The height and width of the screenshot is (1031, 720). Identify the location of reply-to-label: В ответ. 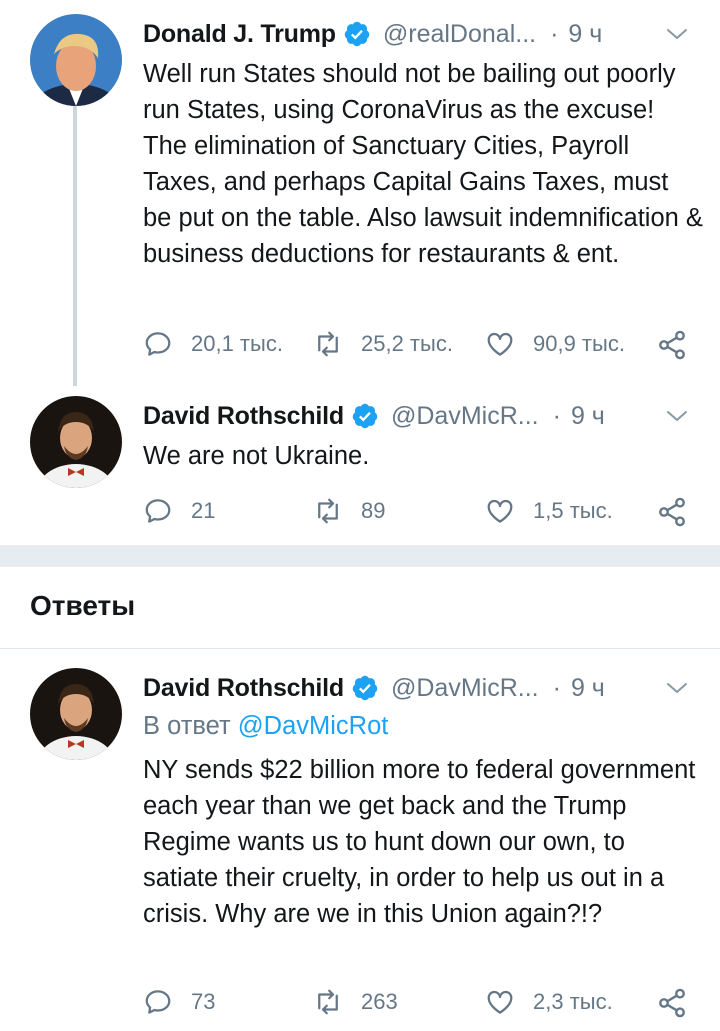
(187, 726).